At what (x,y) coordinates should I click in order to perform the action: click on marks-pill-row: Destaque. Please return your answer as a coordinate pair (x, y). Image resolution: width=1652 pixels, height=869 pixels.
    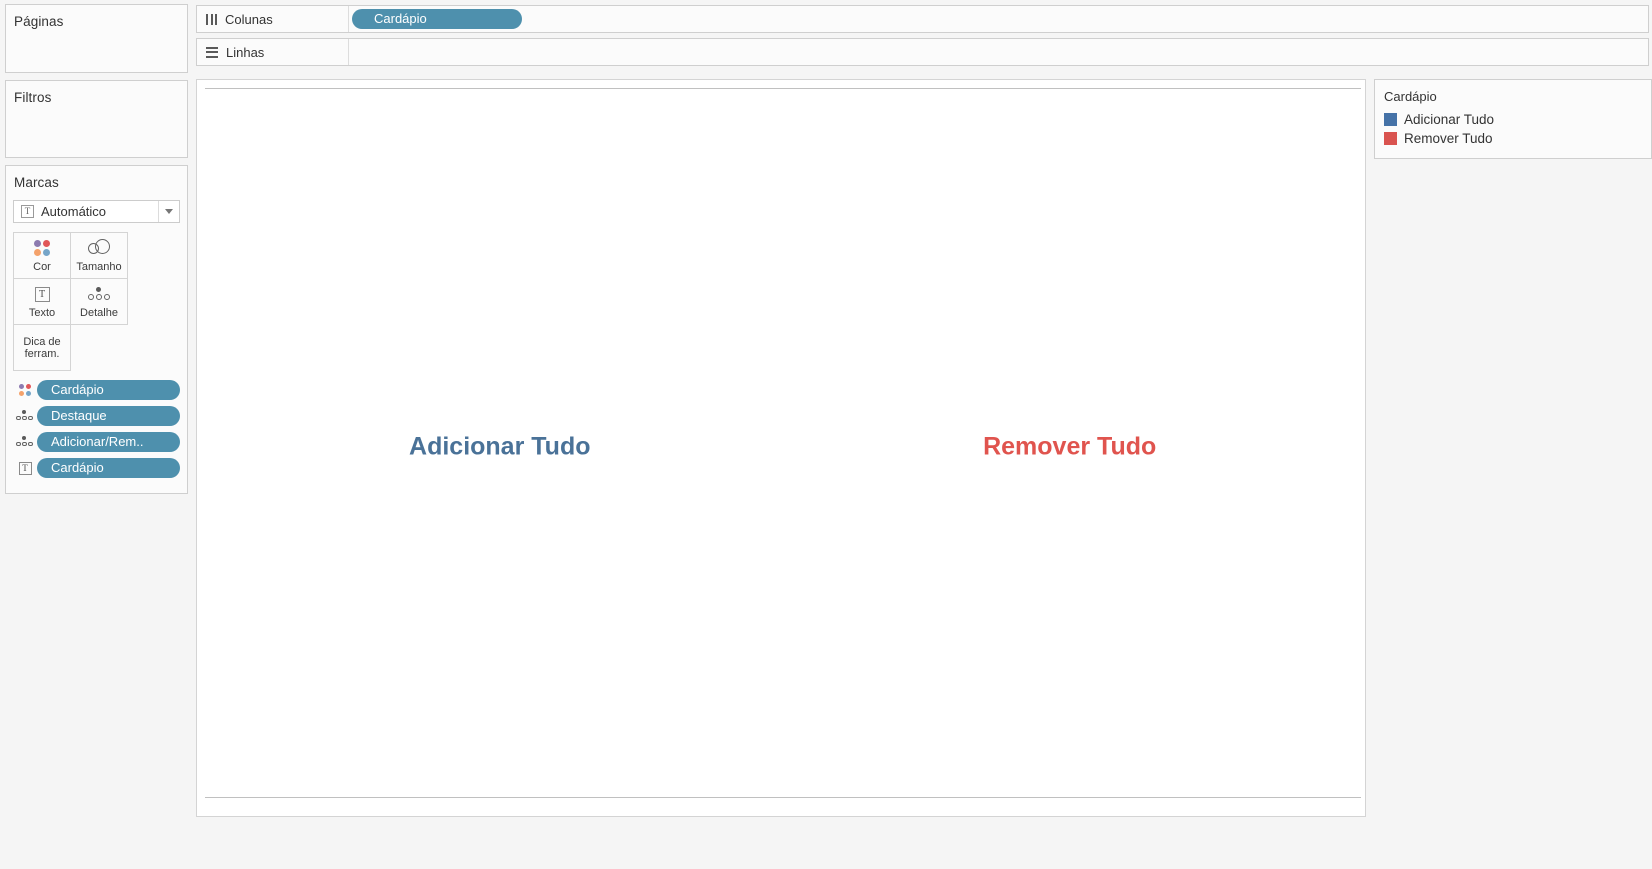
    Looking at the image, I should click on (96, 416).